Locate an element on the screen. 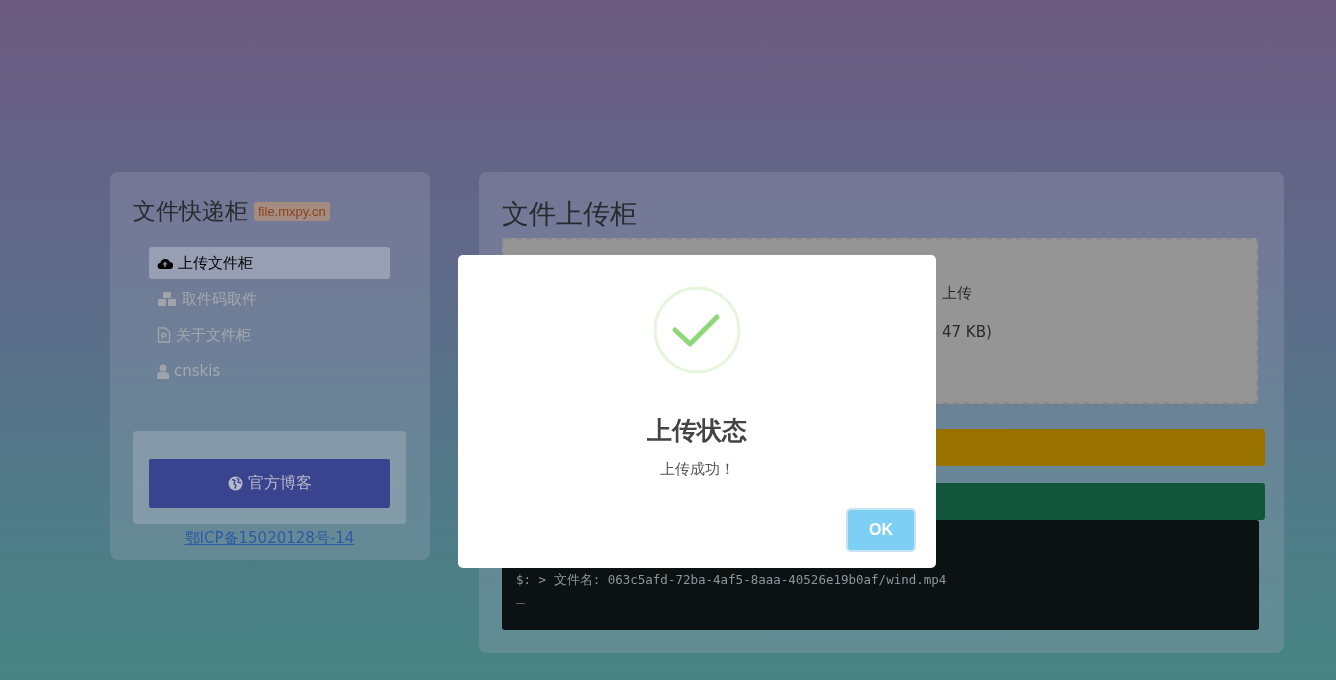  upload-title: 文件上传柜 is located at coordinates (570, 214).